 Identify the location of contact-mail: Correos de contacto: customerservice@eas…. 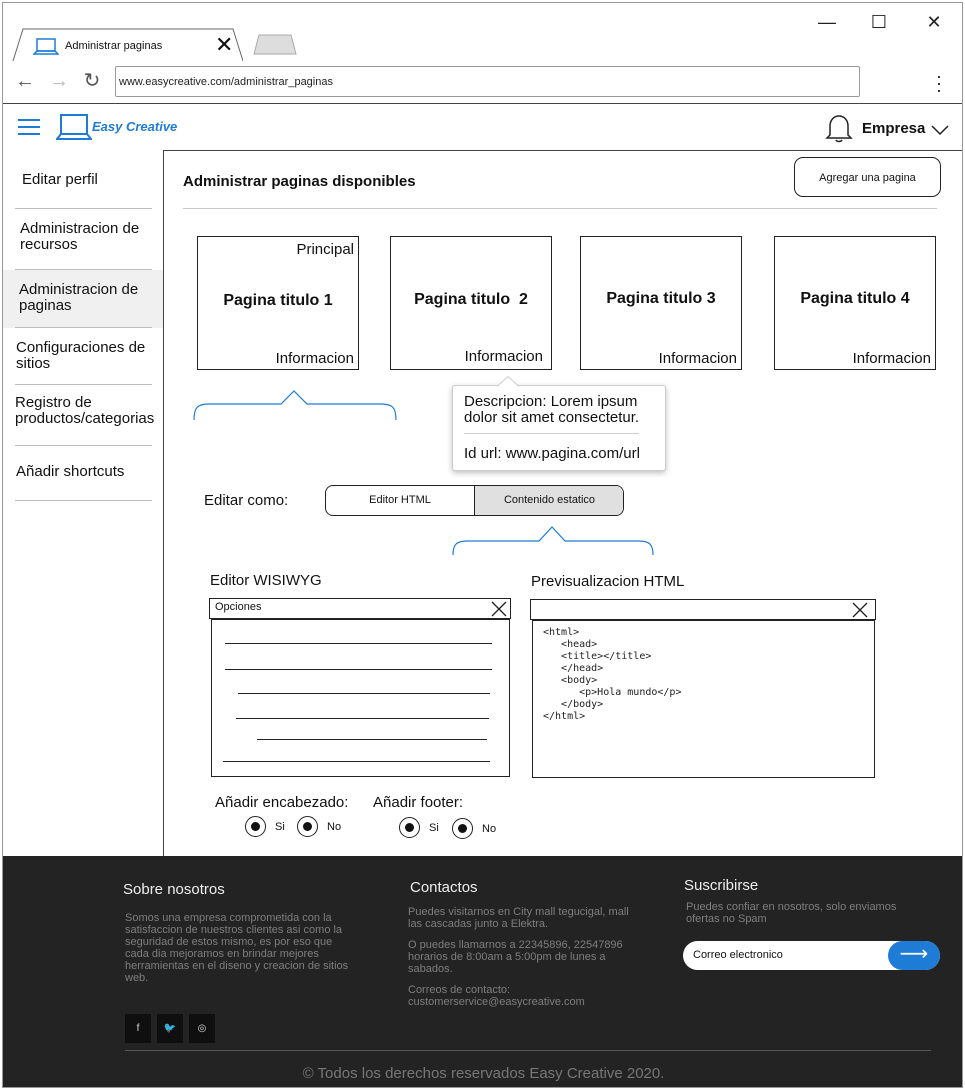
(496, 996).